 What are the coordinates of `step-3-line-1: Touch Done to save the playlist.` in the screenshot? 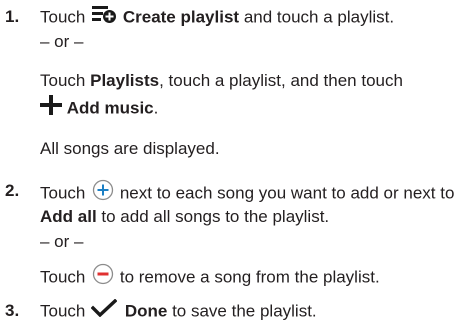 It's located at (178, 311).